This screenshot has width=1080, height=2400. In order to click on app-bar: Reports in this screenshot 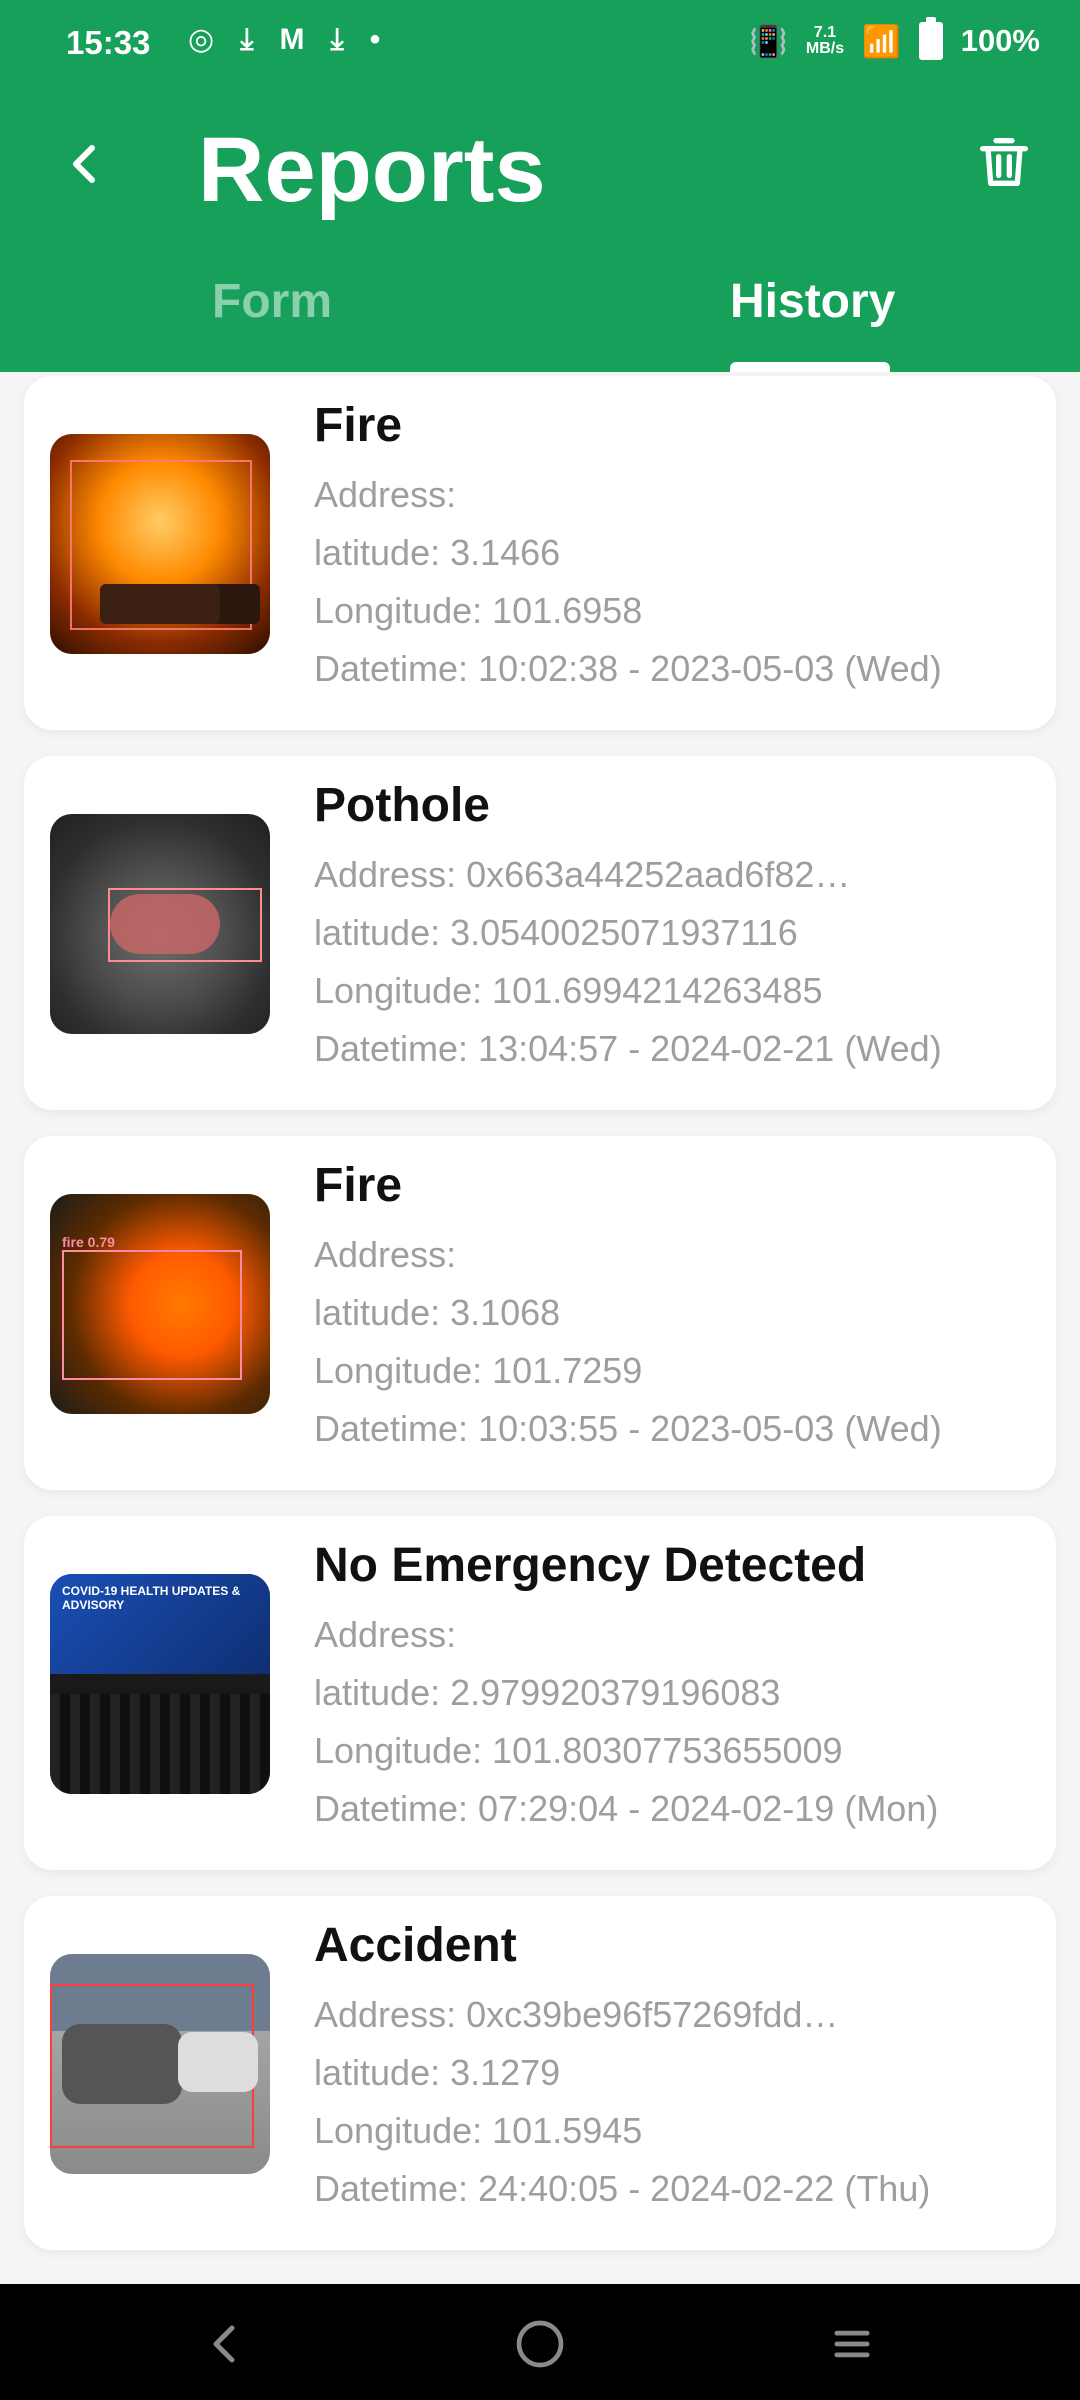, I will do `click(540, 170)`.